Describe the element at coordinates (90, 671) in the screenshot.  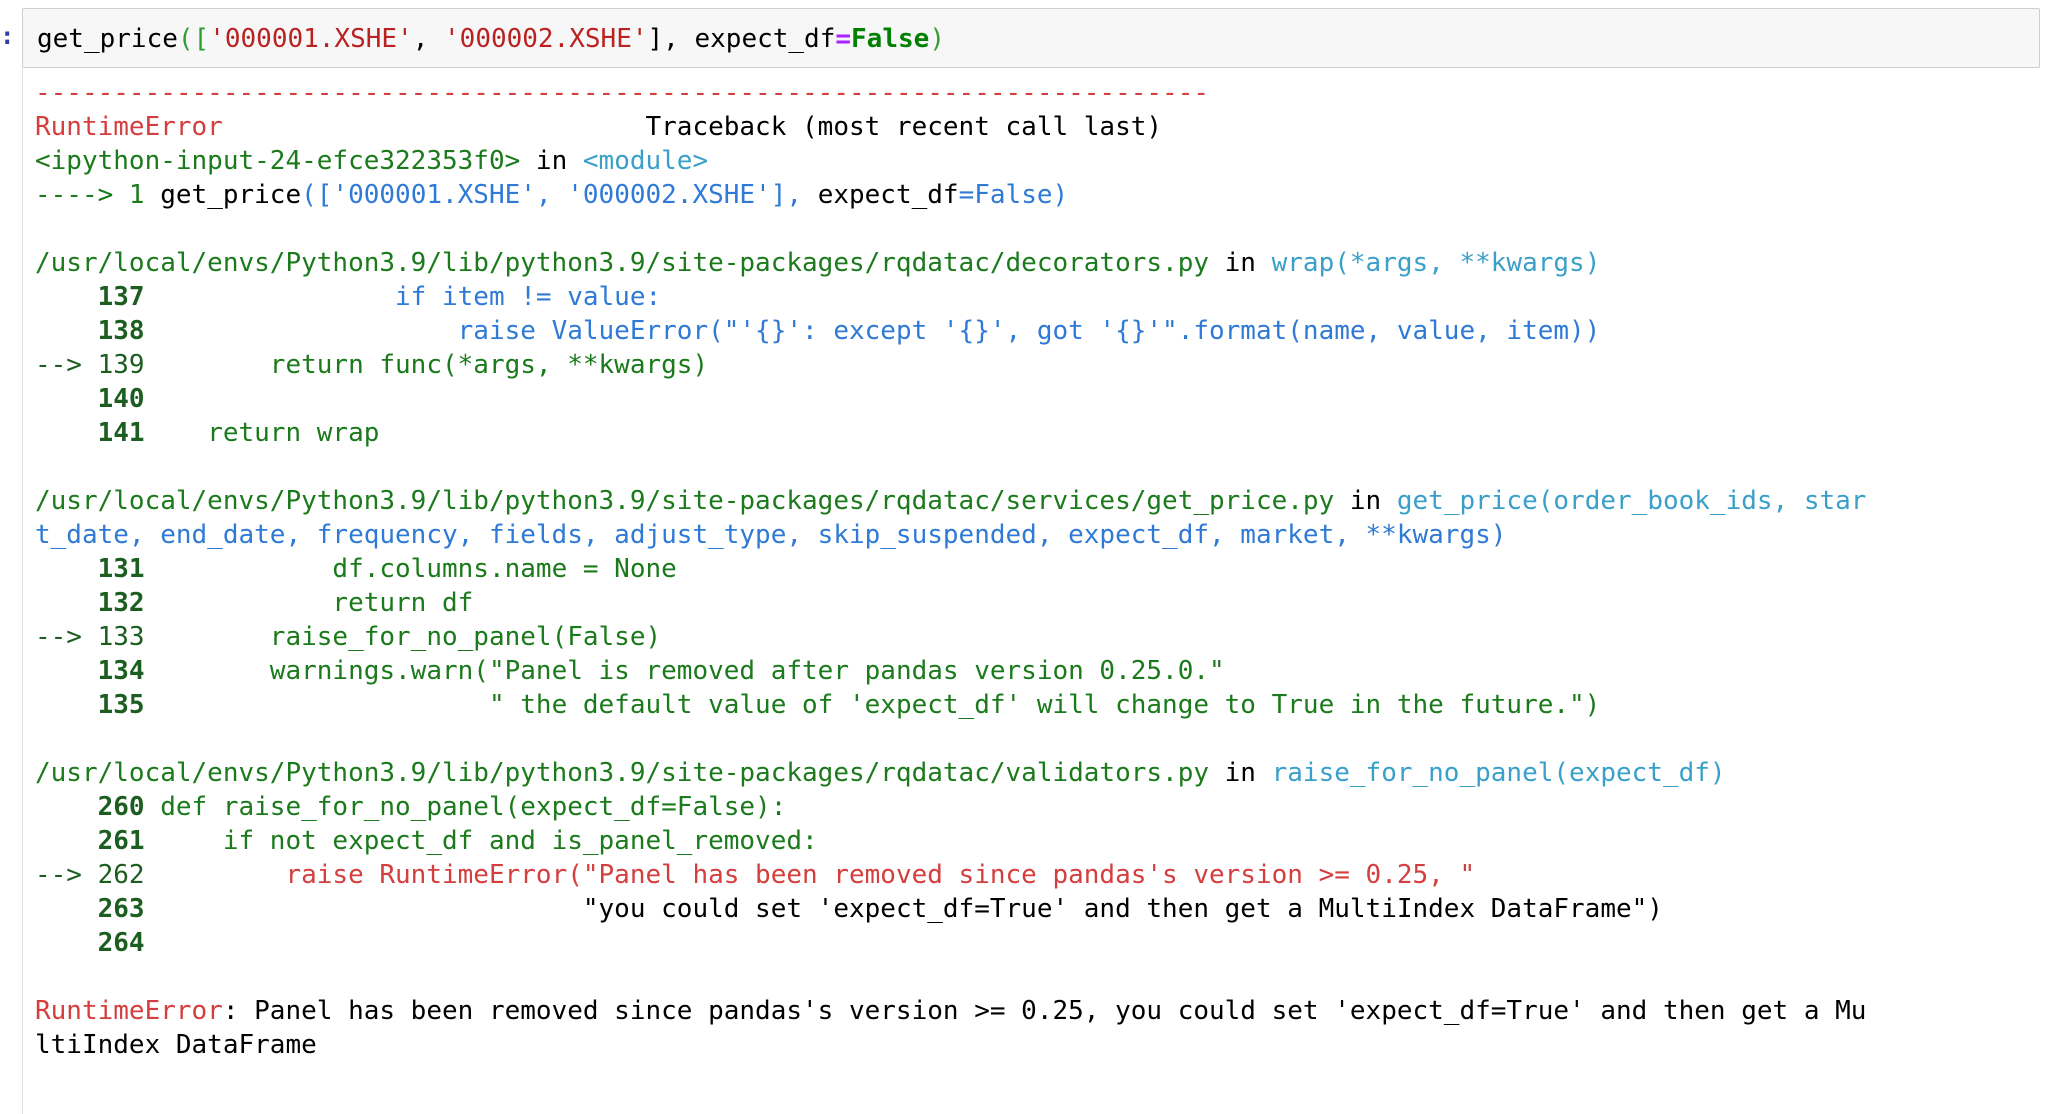
I see `line-number: 134` at that location.